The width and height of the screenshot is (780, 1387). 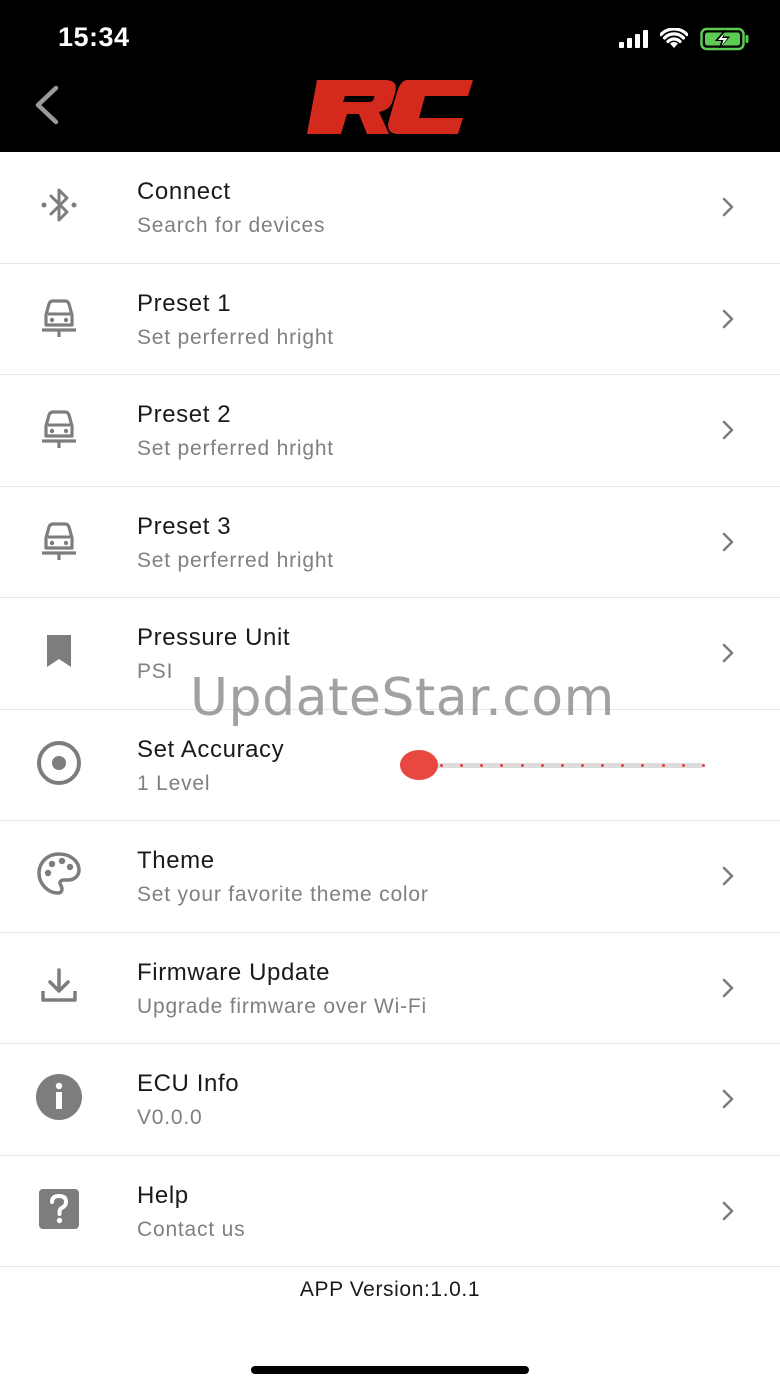 What do you see at coordinates (188, 1083) in the screenshot?
I see `menu-item-title: ECU Info` at bounding box center [188, 1083].